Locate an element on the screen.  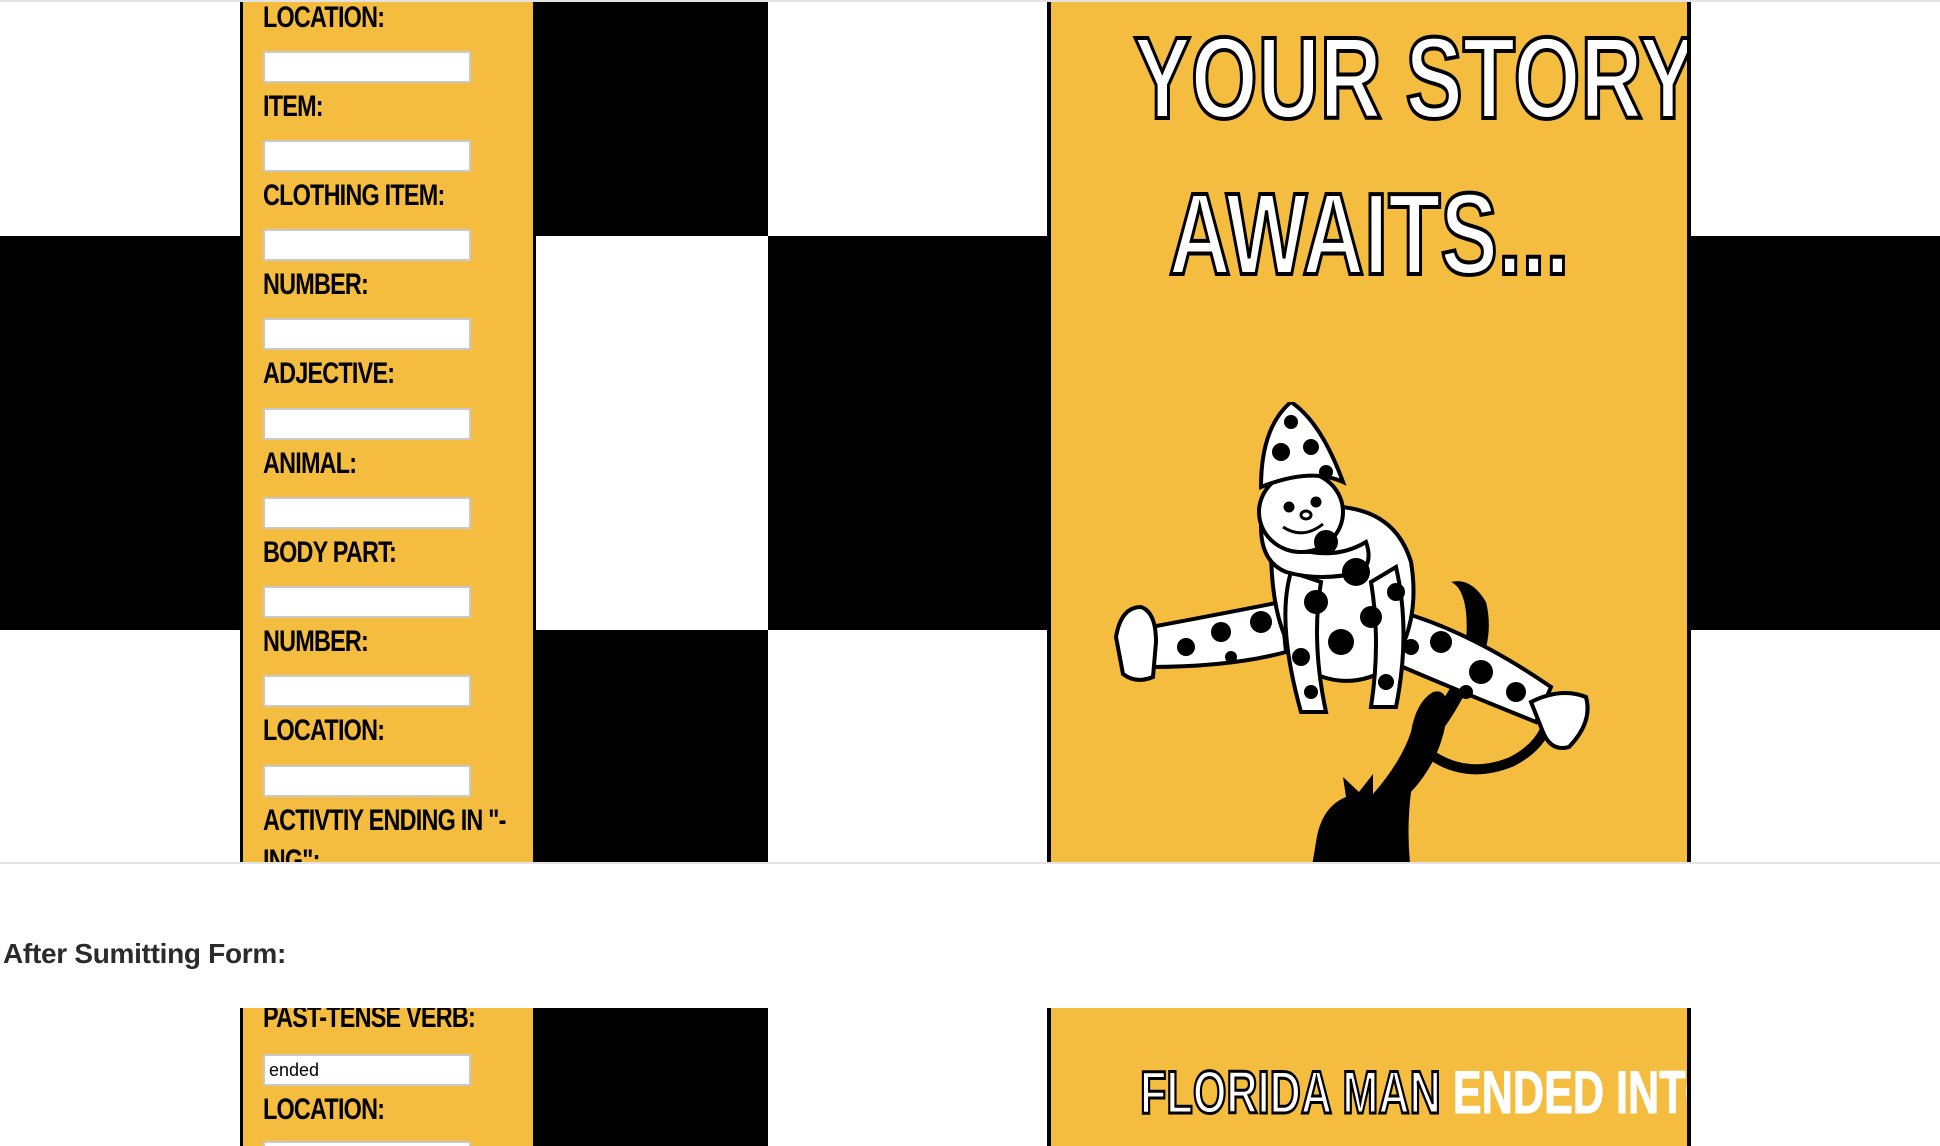
story-result-poster: Florida Man ended into a is located at coordinates (1369, 1077).